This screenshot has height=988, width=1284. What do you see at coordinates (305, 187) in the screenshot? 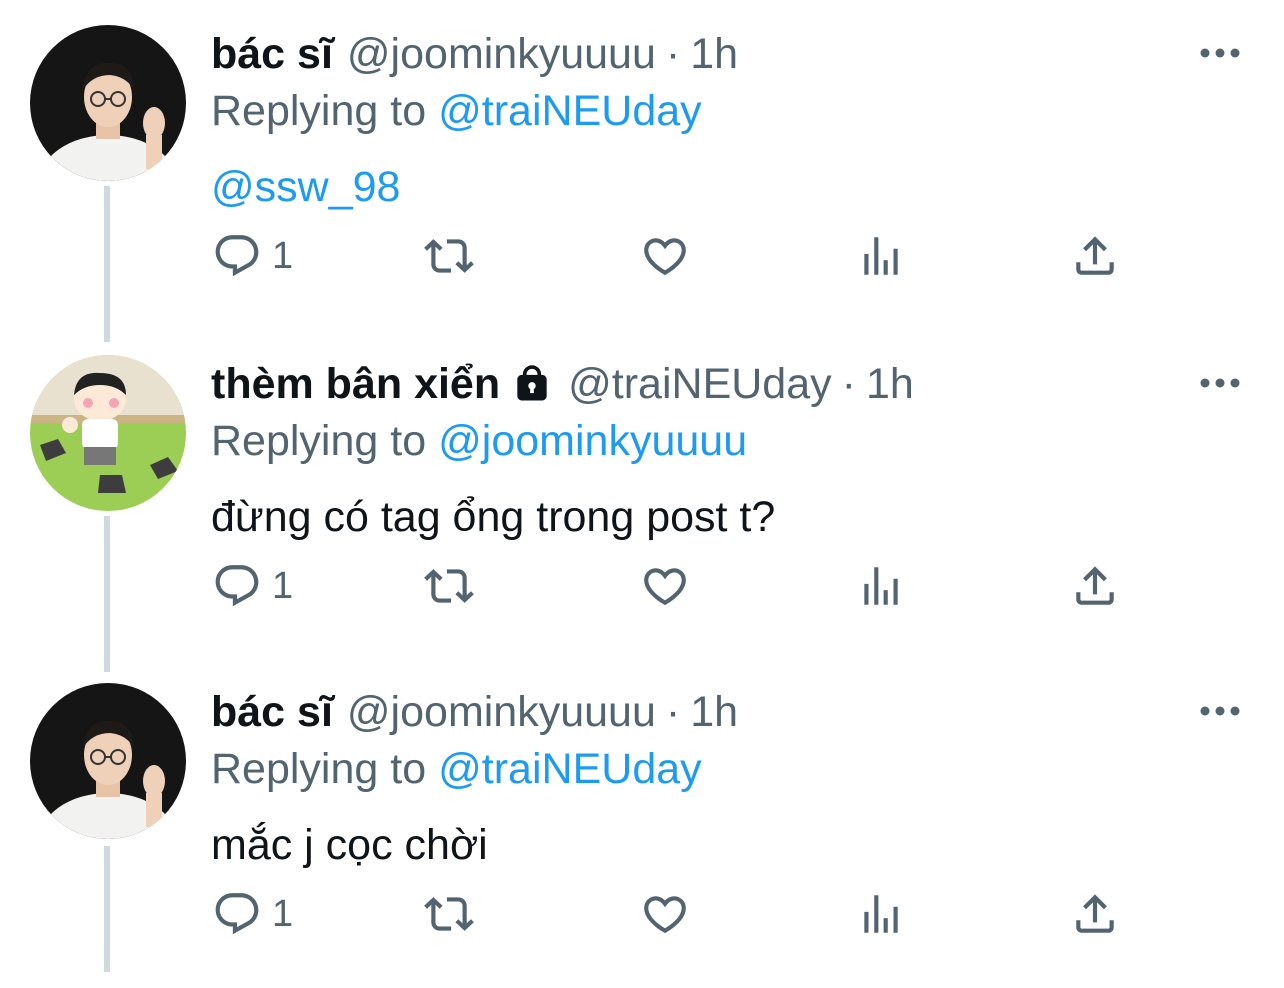
I see `tweet-text: @ssw_98` at bounding box center [305, 187].